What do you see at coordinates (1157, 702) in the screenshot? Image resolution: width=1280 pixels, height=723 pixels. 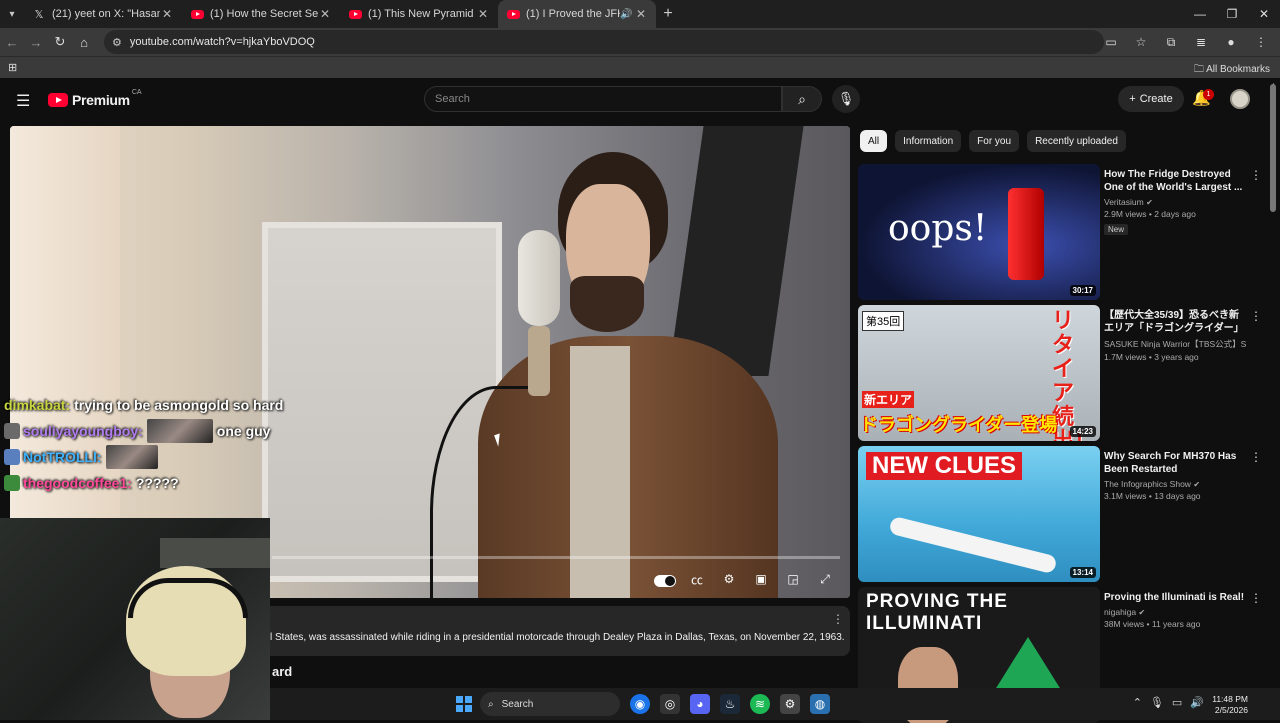 I see `microphone-icon: 🎙` at bounding box center [1157, 702].